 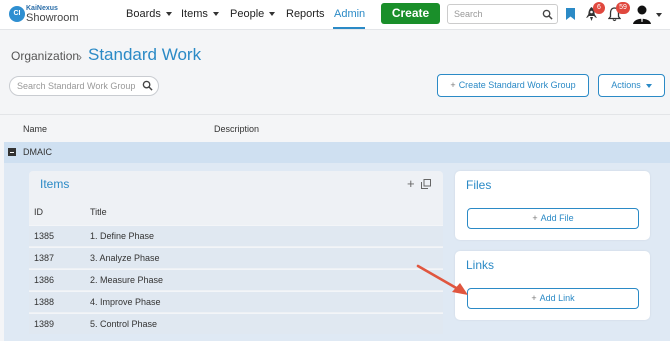 What do you see at coordinates (236, 301) in the screenshot?
I see `table-row: 1388 4. Improve Phase` at bounding box center [236, 301].